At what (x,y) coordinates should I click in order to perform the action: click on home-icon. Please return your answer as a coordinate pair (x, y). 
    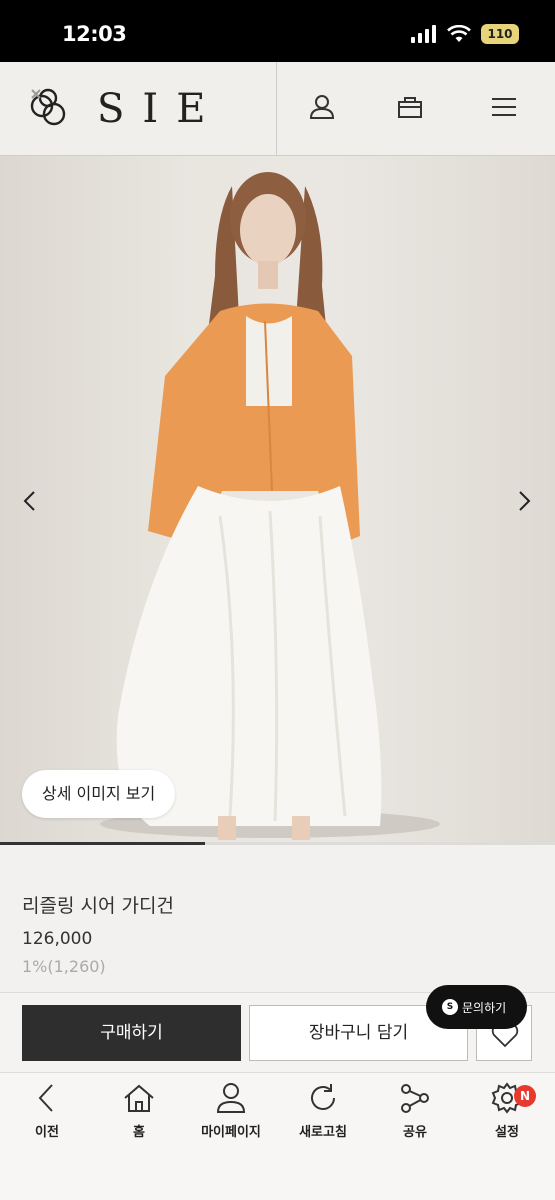
    Looking at the image, I should click on (139, 1098).